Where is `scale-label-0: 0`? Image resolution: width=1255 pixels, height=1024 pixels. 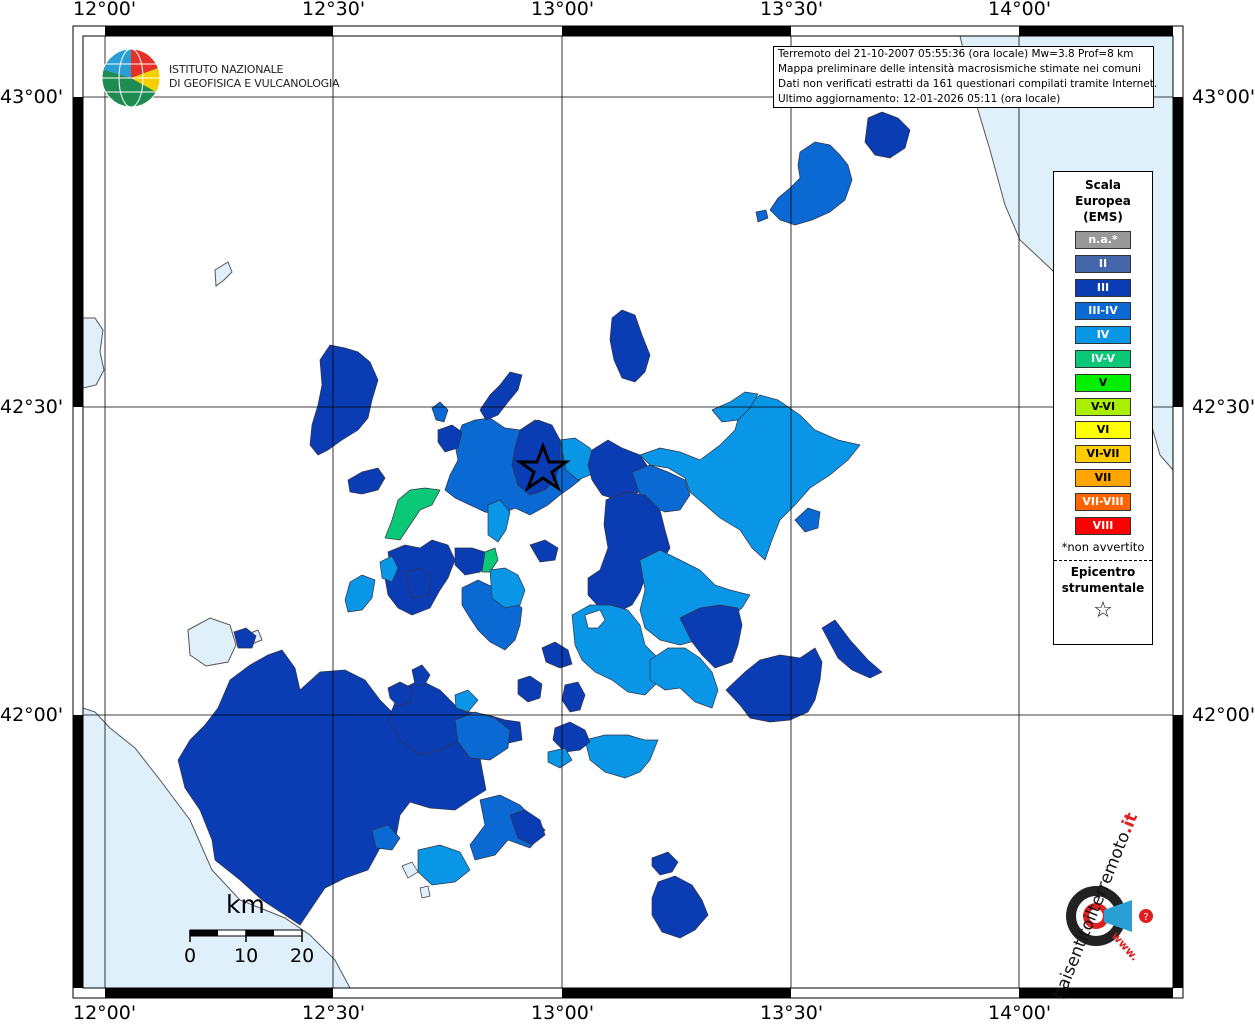 scale-label-0: 0 is located at coordinates (190, 956).